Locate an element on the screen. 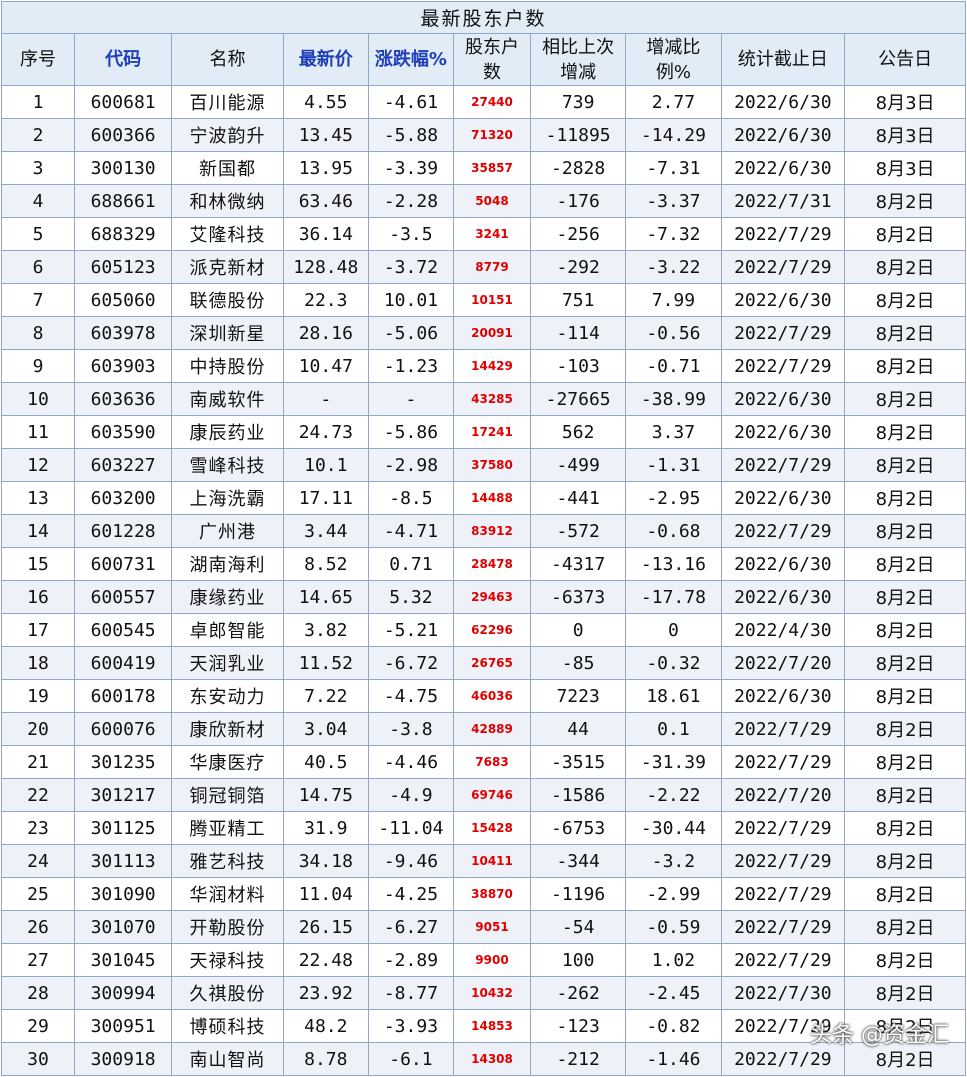 The width and height of the screenshot is (967, 1077). holder-diff-pct: 7.99 is located at coordinates (673, 300).